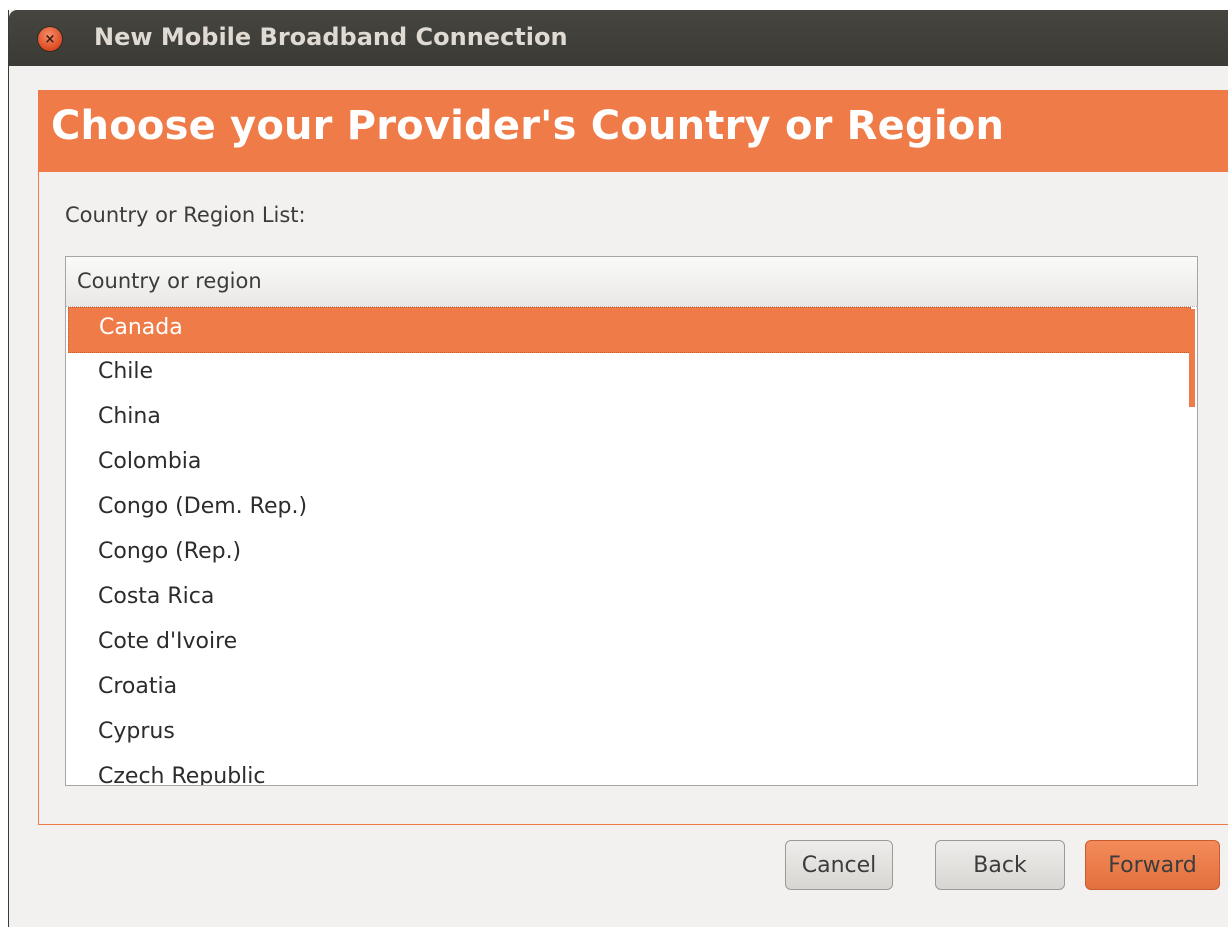 Image resolution: width=1228 pixels, height=927 pixels. Describe the element at coordinates (1000, 865) in the screenshot. I see `back-button: Back` at that location.